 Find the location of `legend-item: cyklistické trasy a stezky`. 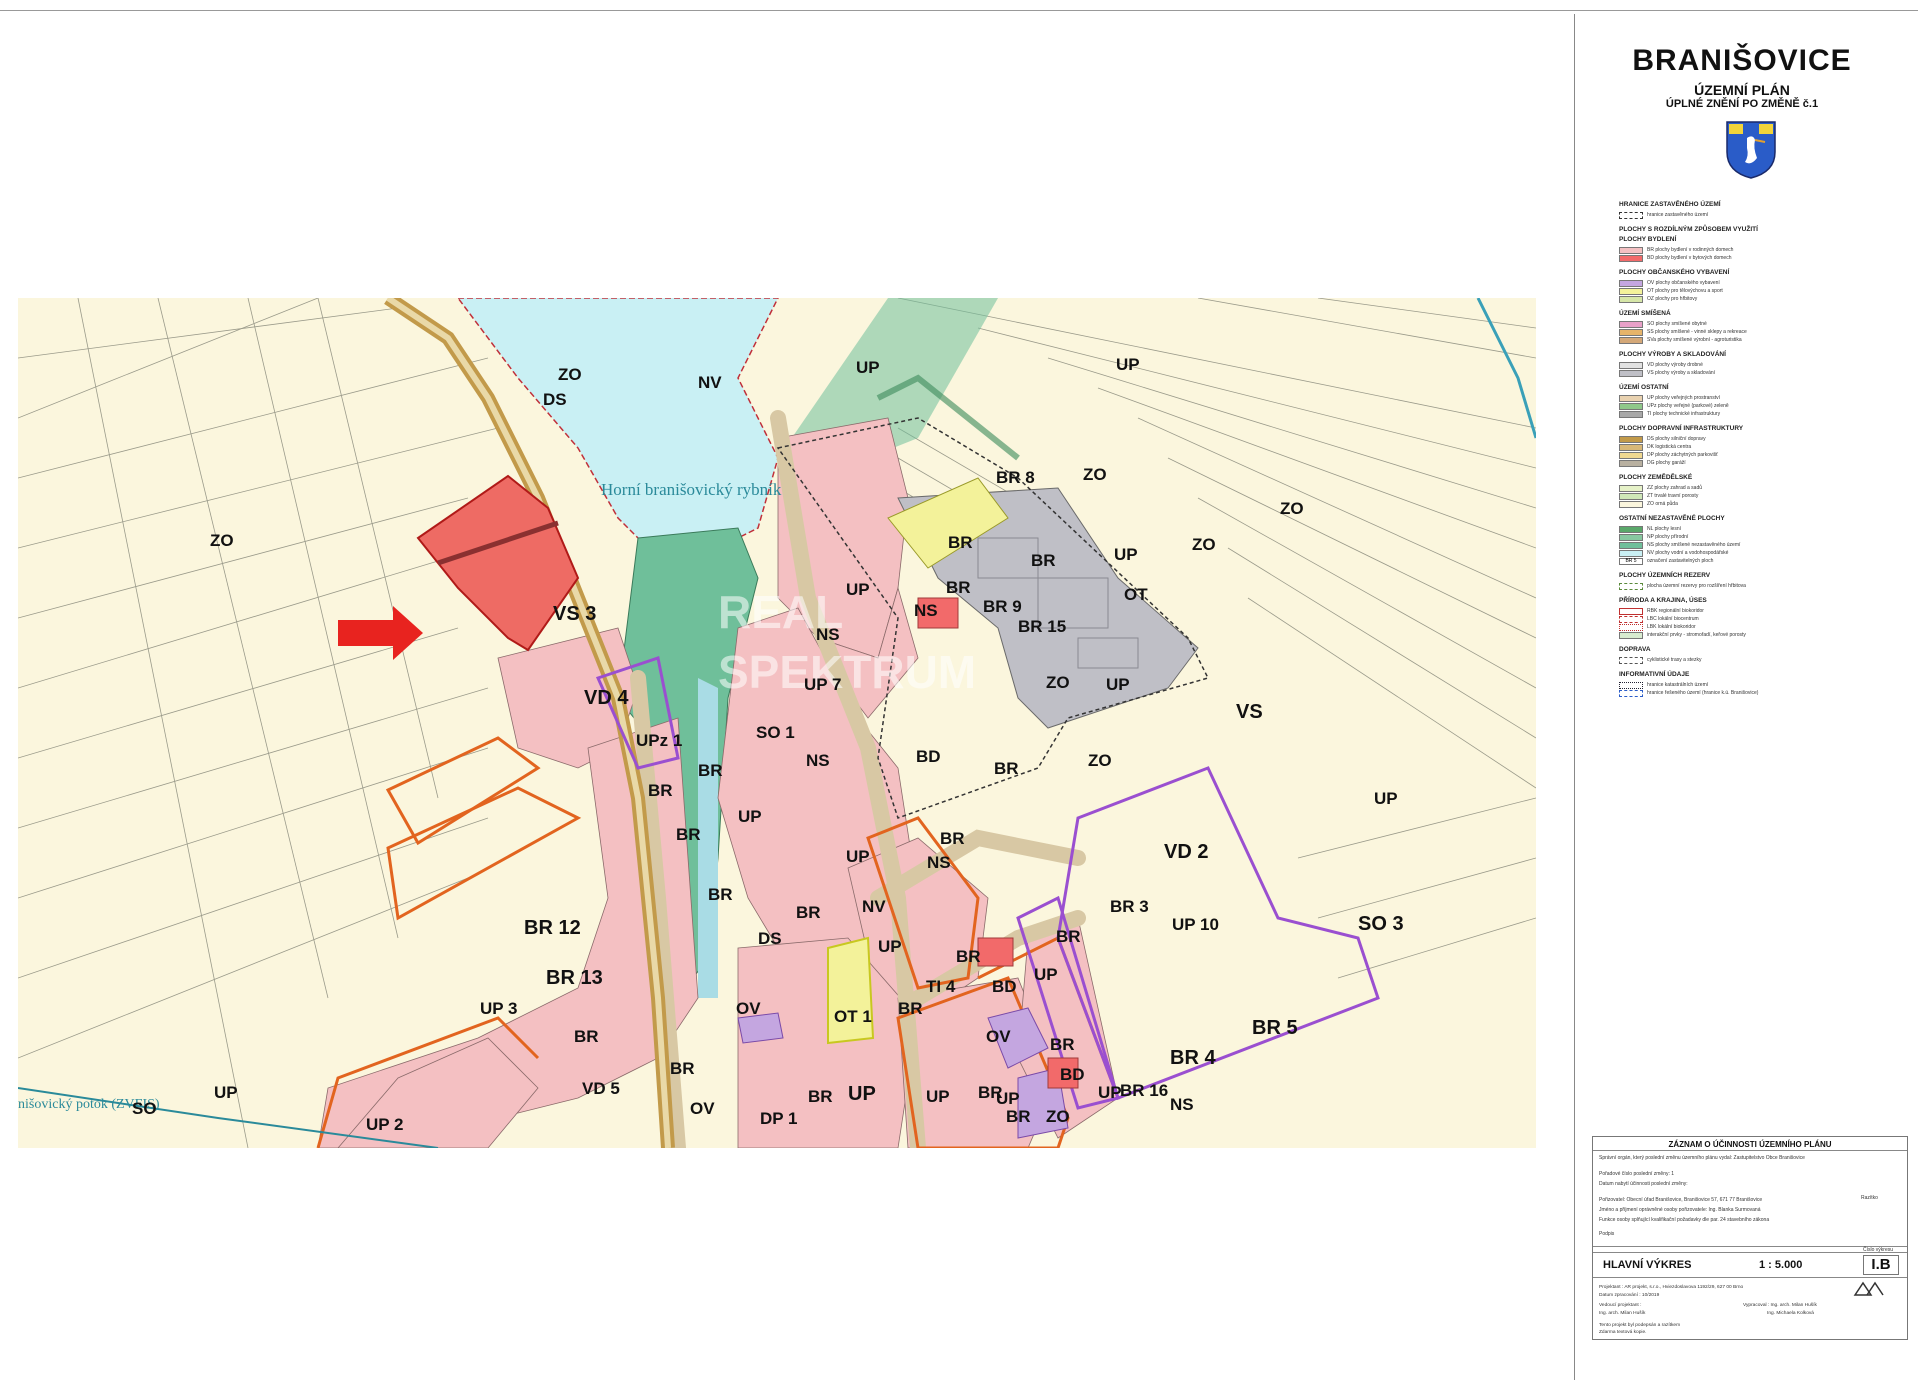

legend-item: cyklistické trasy a stezky is located at coordinates (1674, 660).